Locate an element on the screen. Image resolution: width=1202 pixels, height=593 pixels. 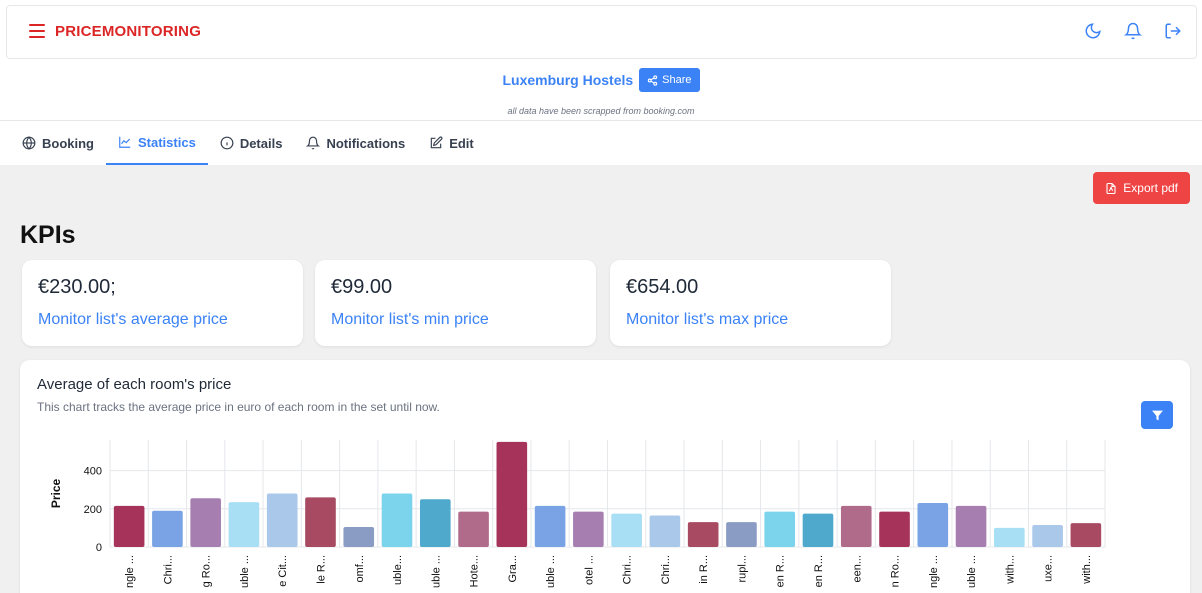
tab-edit: Edit is located at coordinates (451, 143).